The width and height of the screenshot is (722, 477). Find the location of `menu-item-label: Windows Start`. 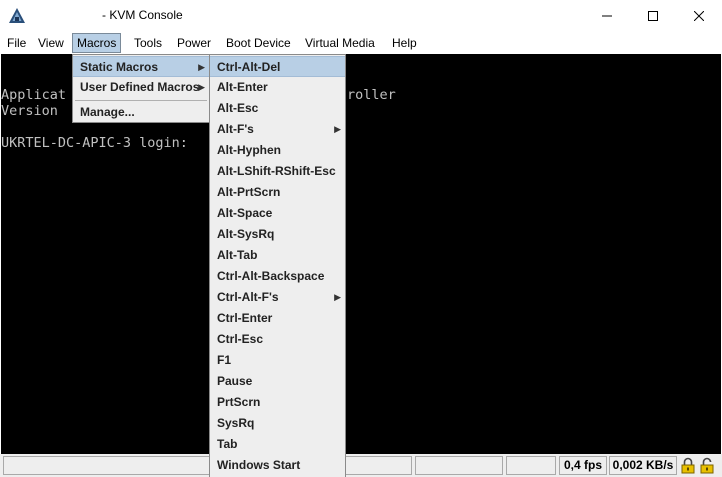

menu-item-label: Windows Start is located at coordinates (259, 465).